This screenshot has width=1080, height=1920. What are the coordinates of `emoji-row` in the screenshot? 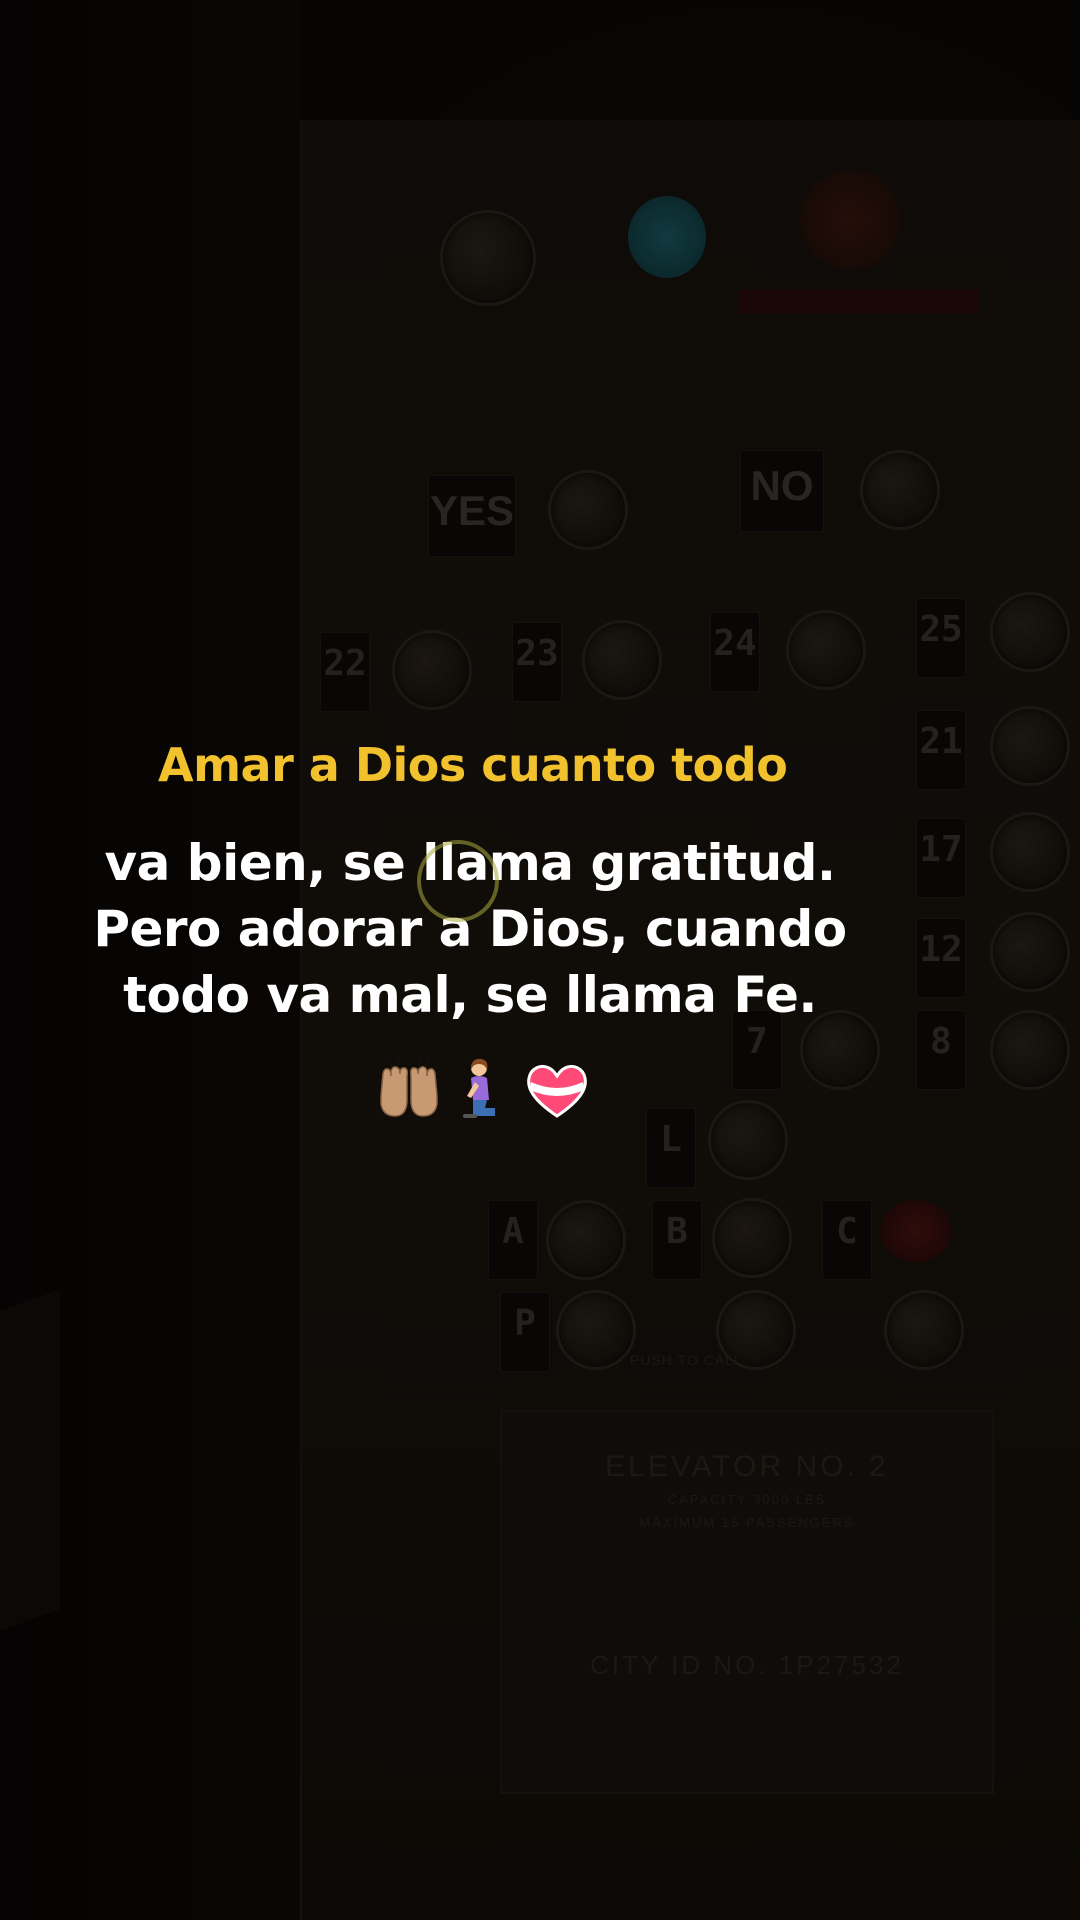 It's located at (485, 1090).